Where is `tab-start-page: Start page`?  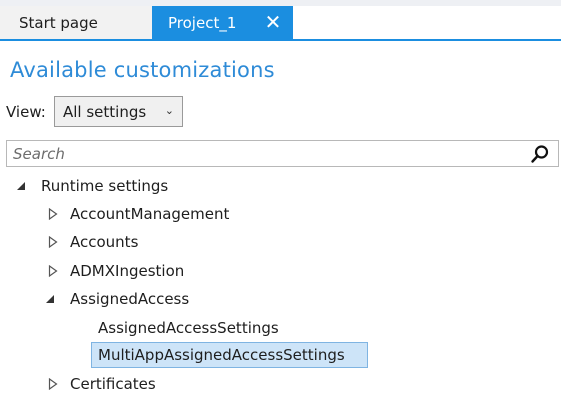 tab-start-page: Start page is located at coordinates (76, 22).